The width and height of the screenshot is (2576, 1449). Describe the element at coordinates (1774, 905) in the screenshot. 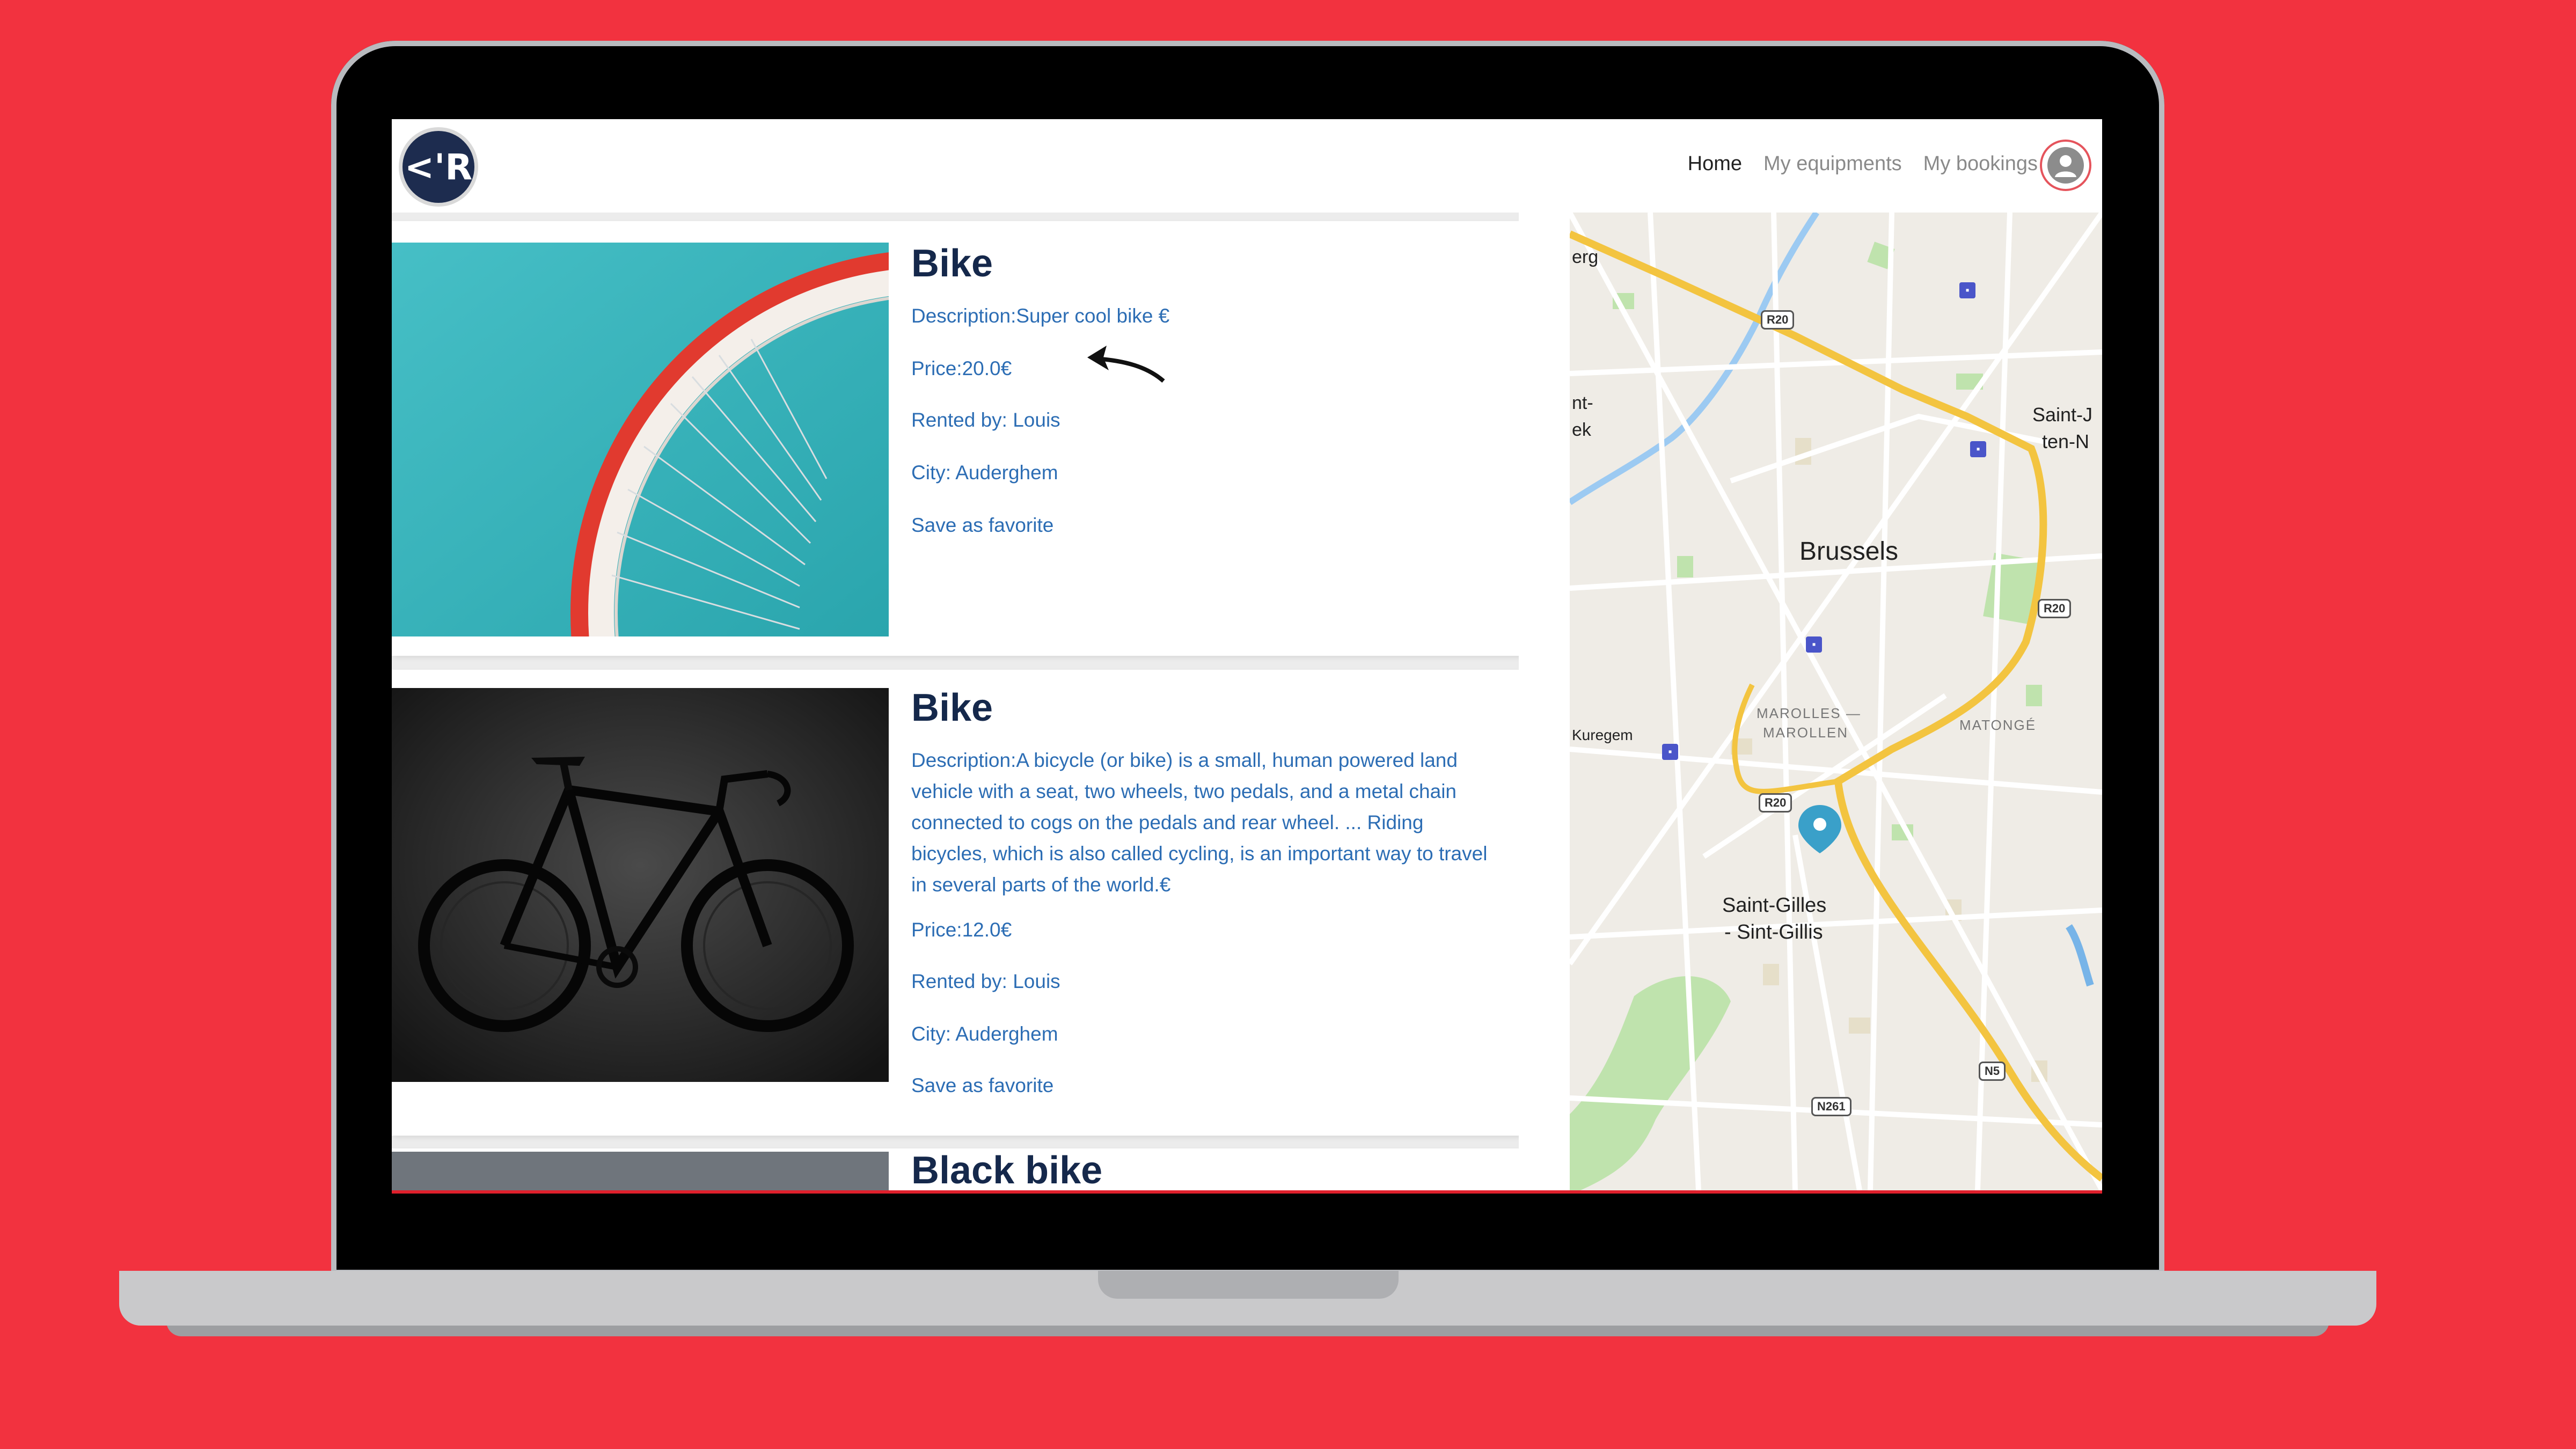

I see `map-label-district: Saint-Gilles` at that location.